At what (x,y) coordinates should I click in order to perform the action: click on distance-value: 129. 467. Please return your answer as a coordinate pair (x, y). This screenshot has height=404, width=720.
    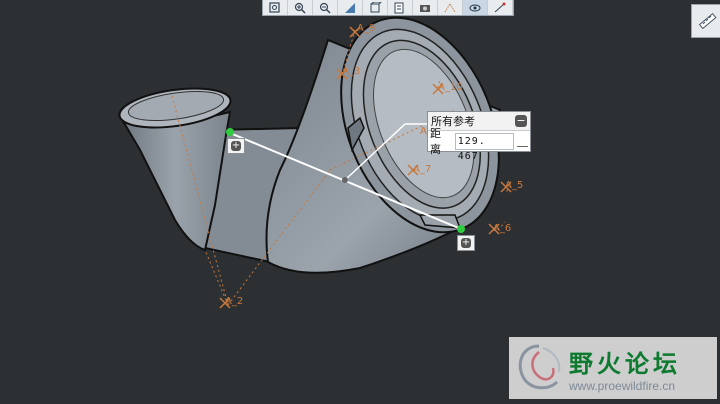
    Looking at the image, I should click on (484, 147).